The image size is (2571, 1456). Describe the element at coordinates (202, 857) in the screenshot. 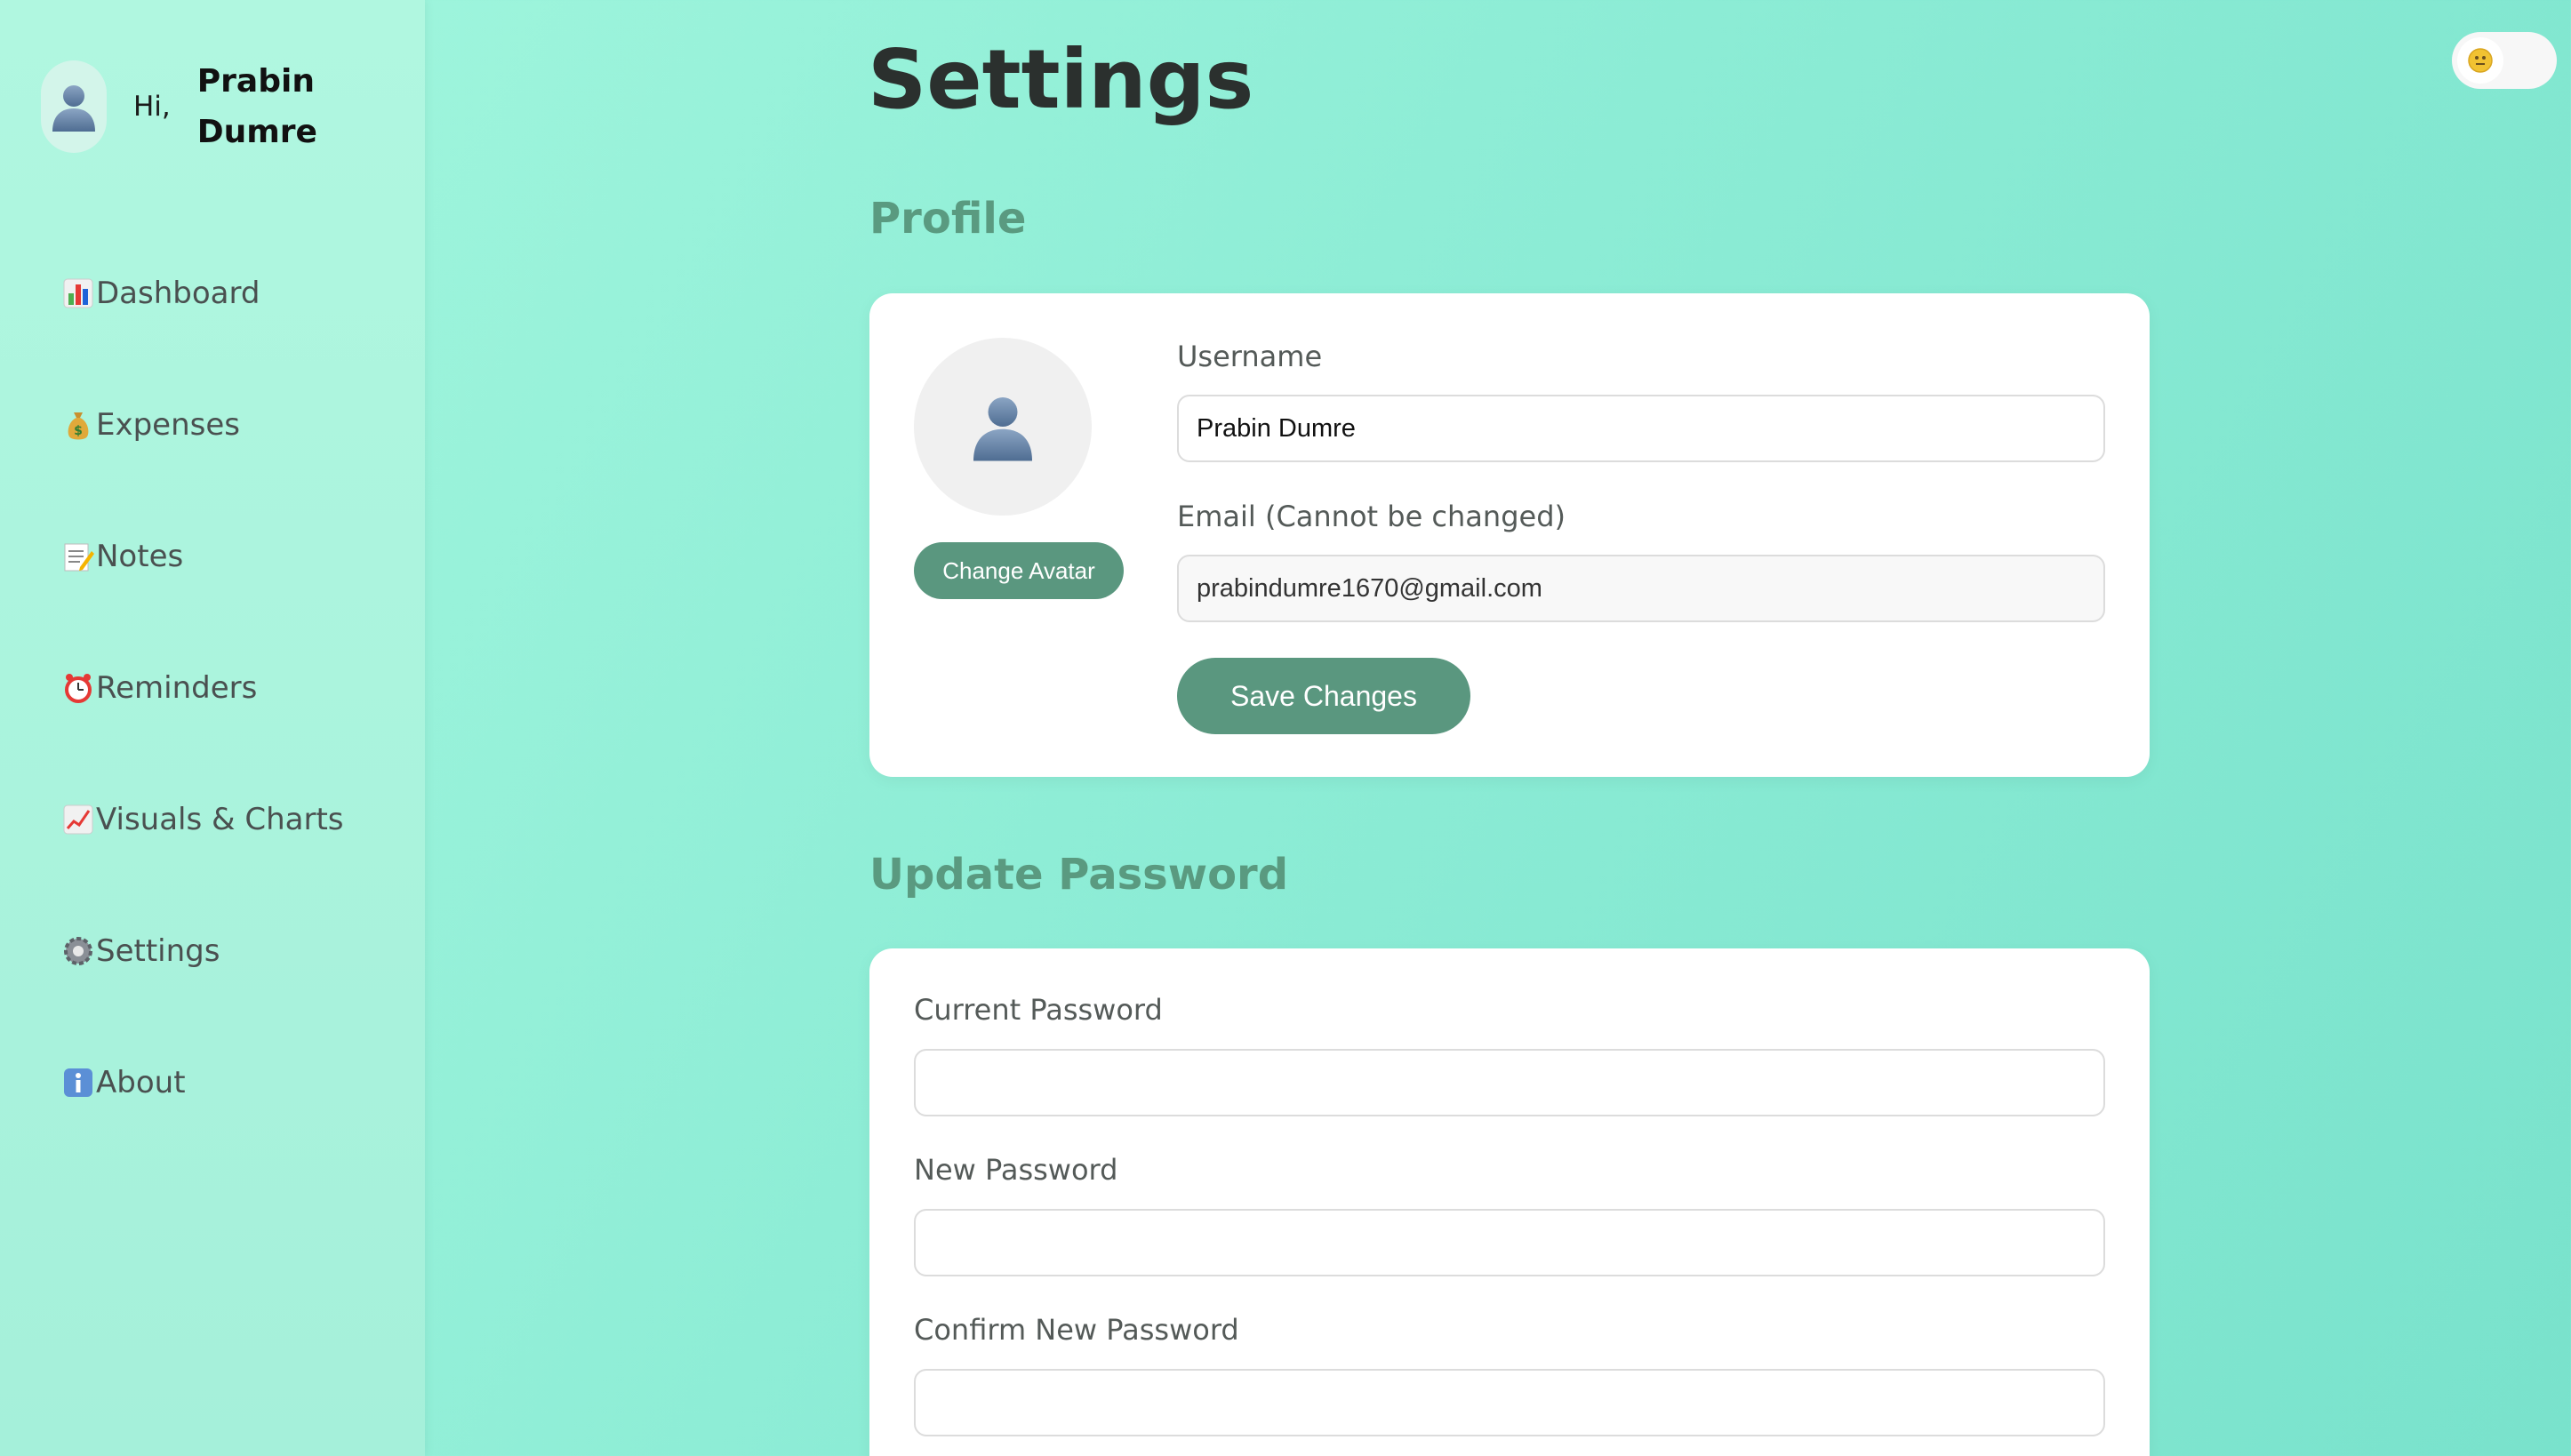

I see `sidebar-item-visuals-charts: Visuals & Charts` at that location.